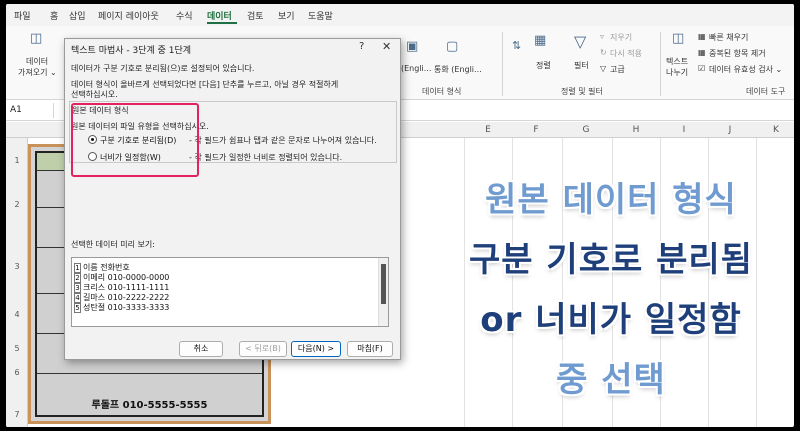  Describe the element at coordinates (286, 15) in the screenshot. I see `tab-view: 보기` at that location.